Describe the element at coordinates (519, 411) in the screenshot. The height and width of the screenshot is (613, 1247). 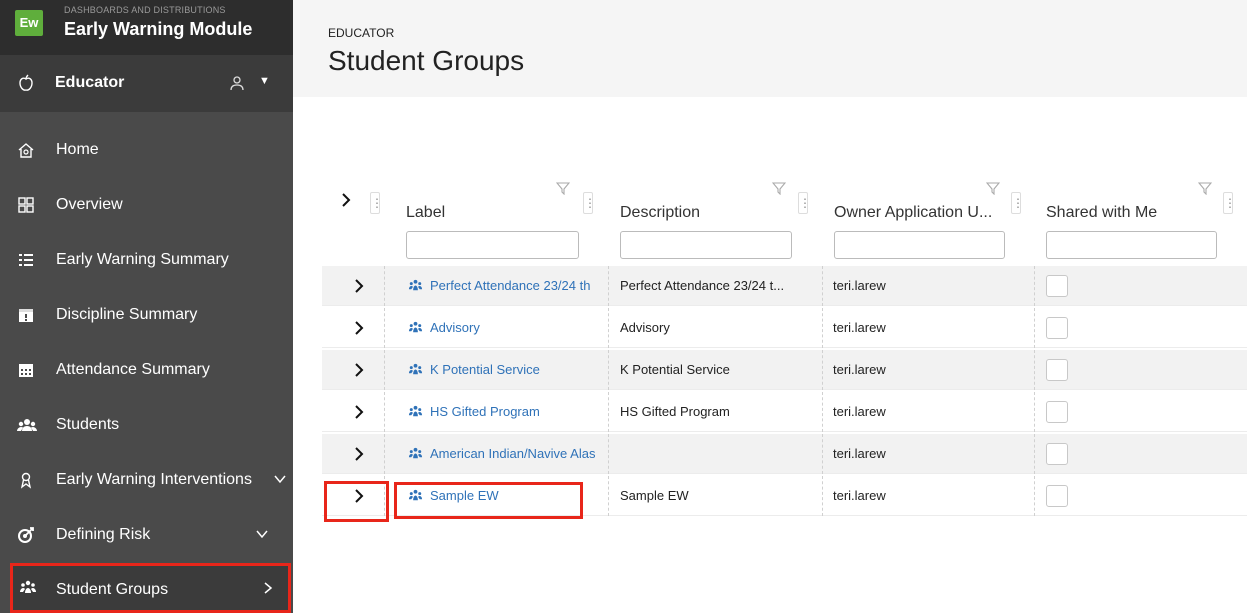
I see `group-label-link: HS Gifted Program` at that location.